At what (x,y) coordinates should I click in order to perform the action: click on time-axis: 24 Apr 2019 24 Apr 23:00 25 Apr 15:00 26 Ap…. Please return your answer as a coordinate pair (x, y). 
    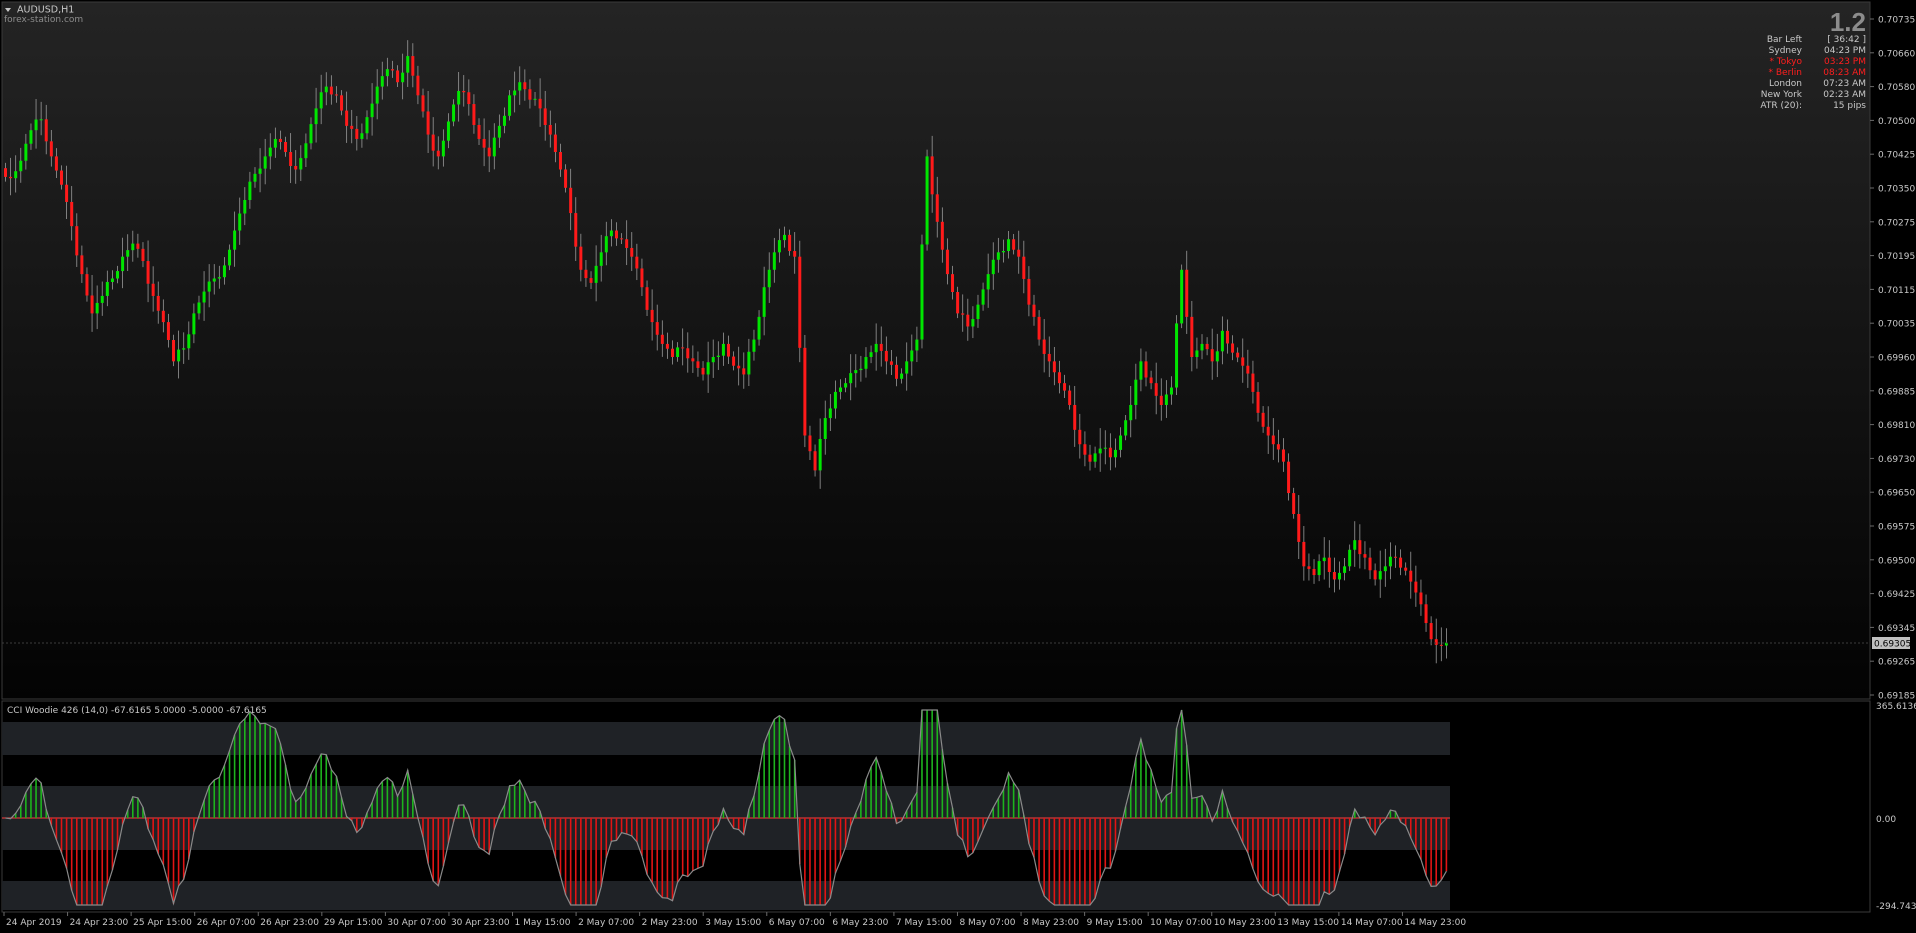
    Looking at the image, I should click on (734, 920).